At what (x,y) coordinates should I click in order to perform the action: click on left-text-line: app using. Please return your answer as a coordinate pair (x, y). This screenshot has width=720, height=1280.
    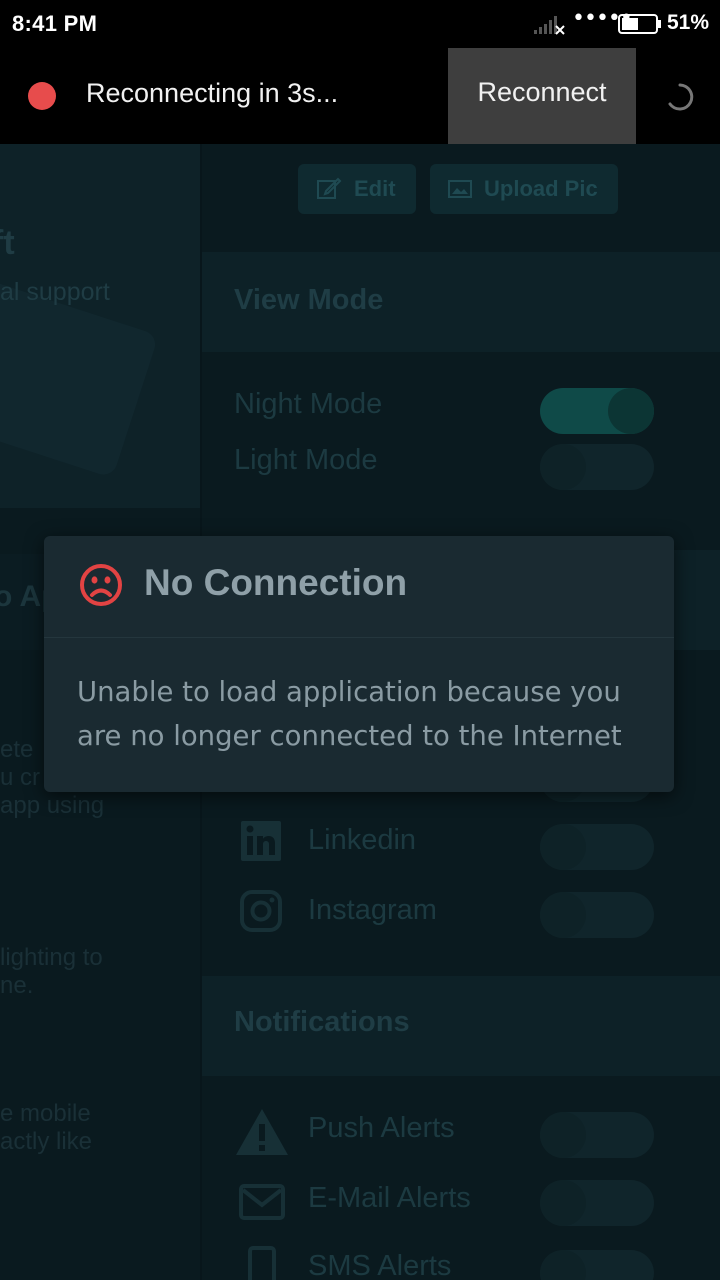
    Looking at the image, I should click on (52, 805).